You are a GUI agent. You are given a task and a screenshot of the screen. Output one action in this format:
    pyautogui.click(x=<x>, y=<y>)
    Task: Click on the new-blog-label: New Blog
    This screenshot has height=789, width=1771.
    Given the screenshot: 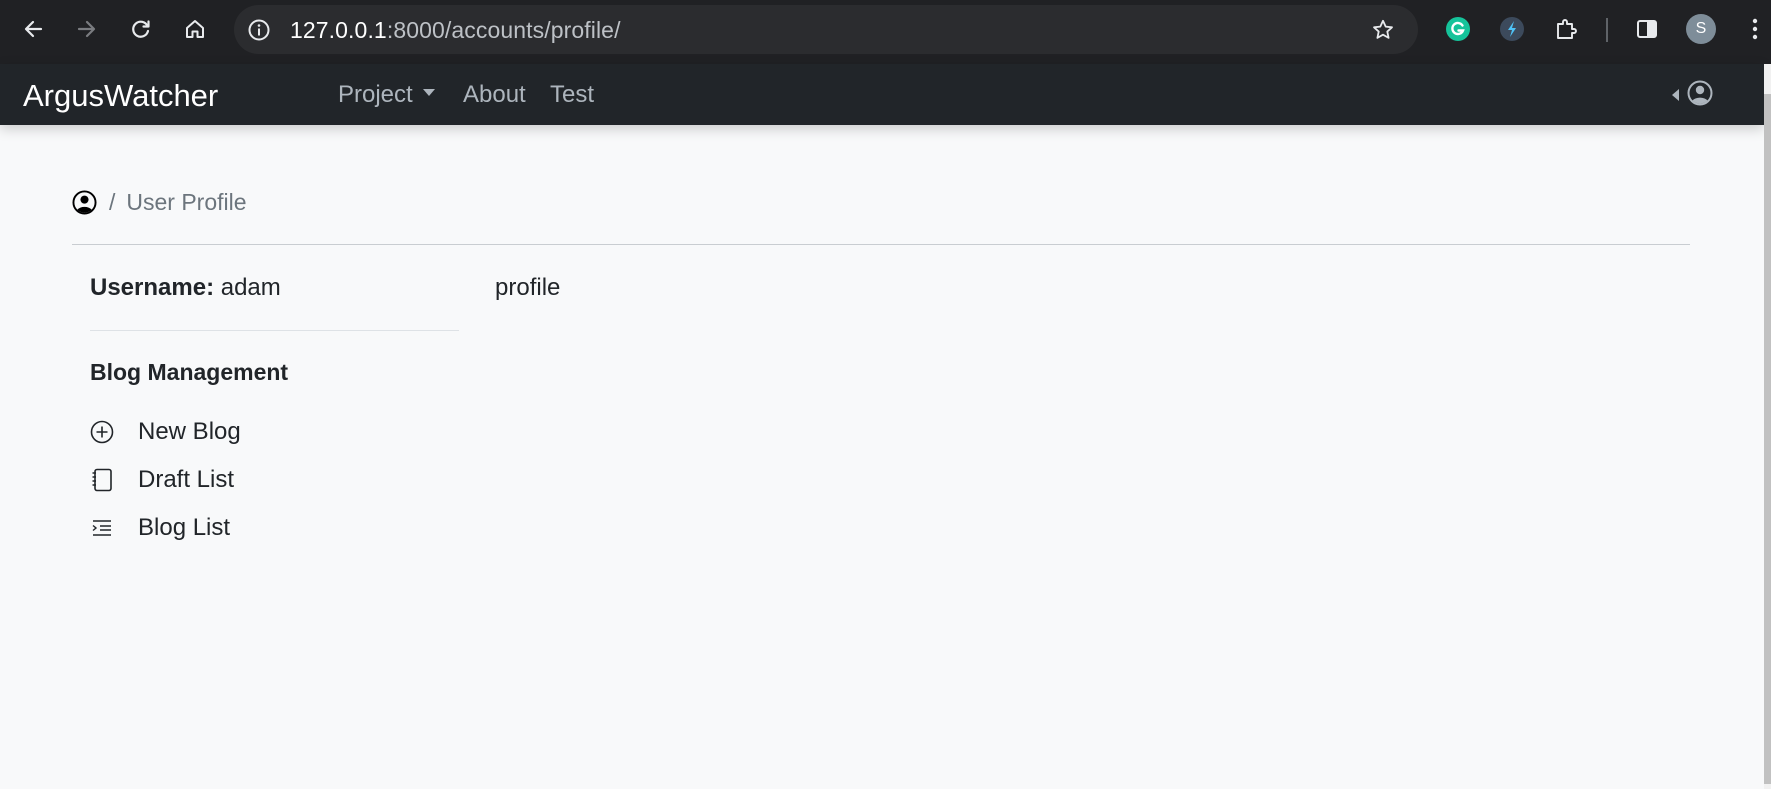 What is the action you would take?
    pyautogui.click(x=189, y=431)
    